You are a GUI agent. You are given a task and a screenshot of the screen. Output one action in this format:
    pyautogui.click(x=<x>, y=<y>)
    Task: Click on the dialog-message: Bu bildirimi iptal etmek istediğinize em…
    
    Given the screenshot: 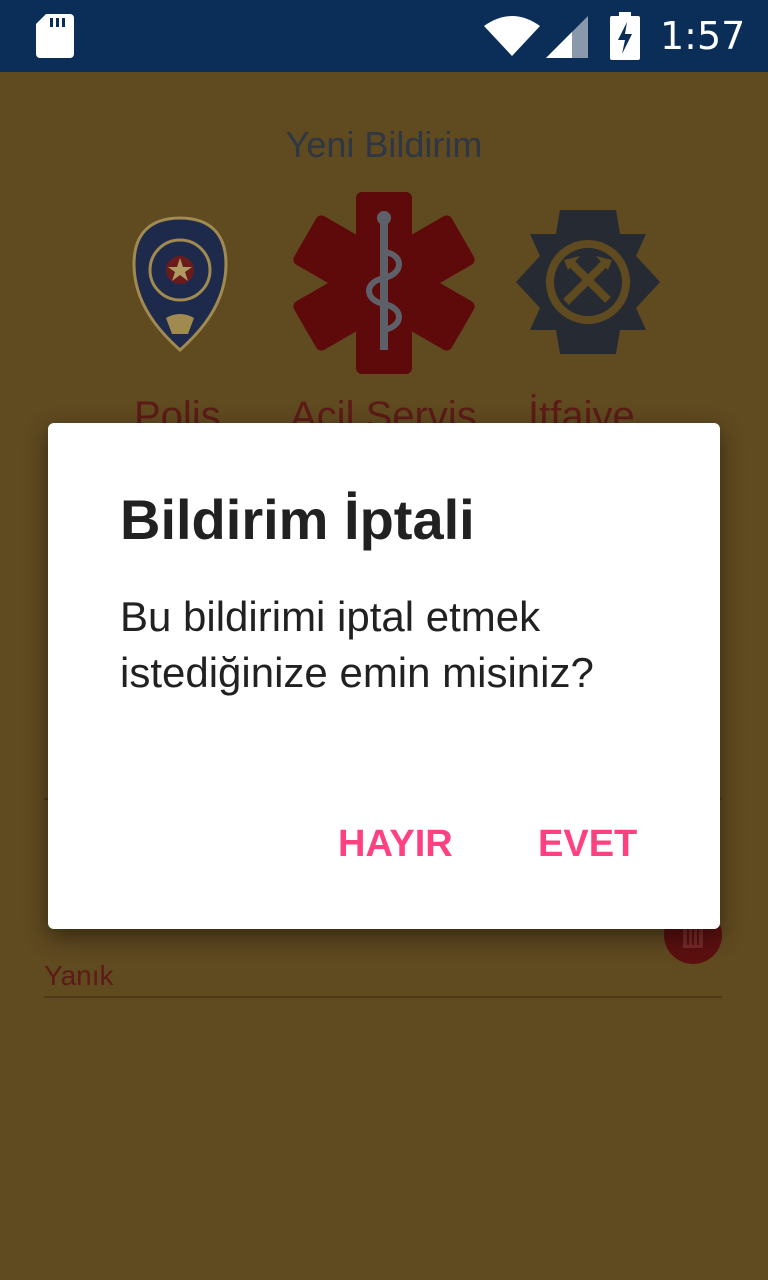 What is the action you would take?
    pyautogui.click(x=357, y=644)
    